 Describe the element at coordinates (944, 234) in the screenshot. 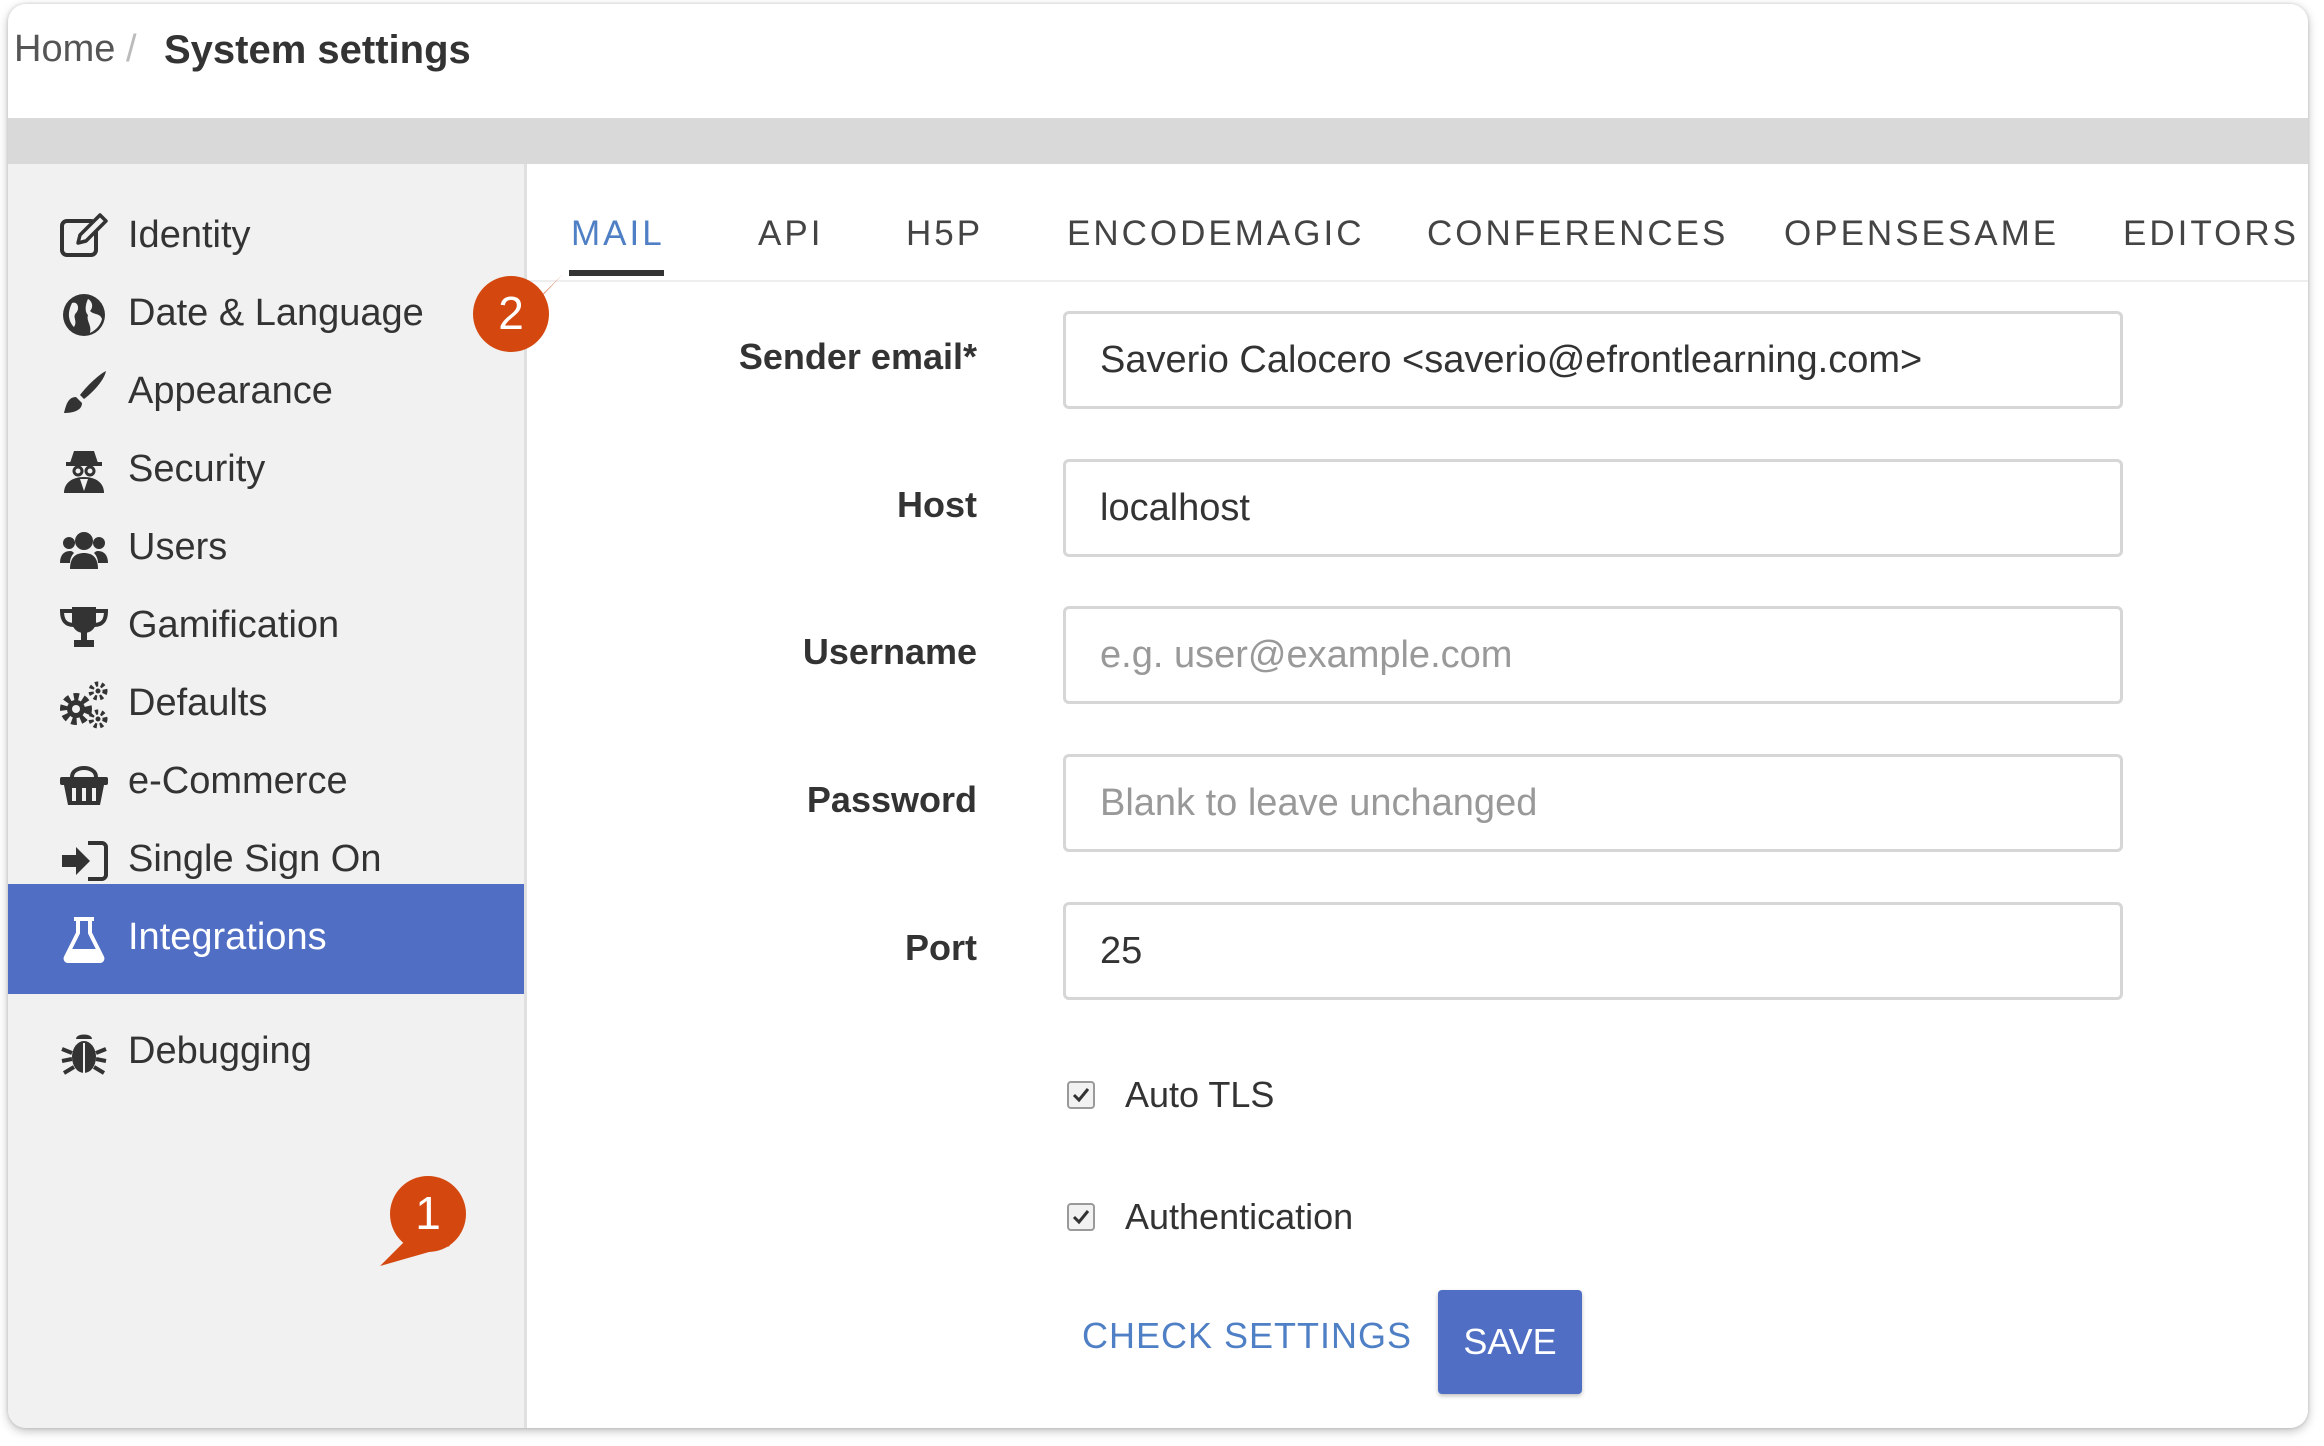

I see `tab-h5p: H5P` at that location.